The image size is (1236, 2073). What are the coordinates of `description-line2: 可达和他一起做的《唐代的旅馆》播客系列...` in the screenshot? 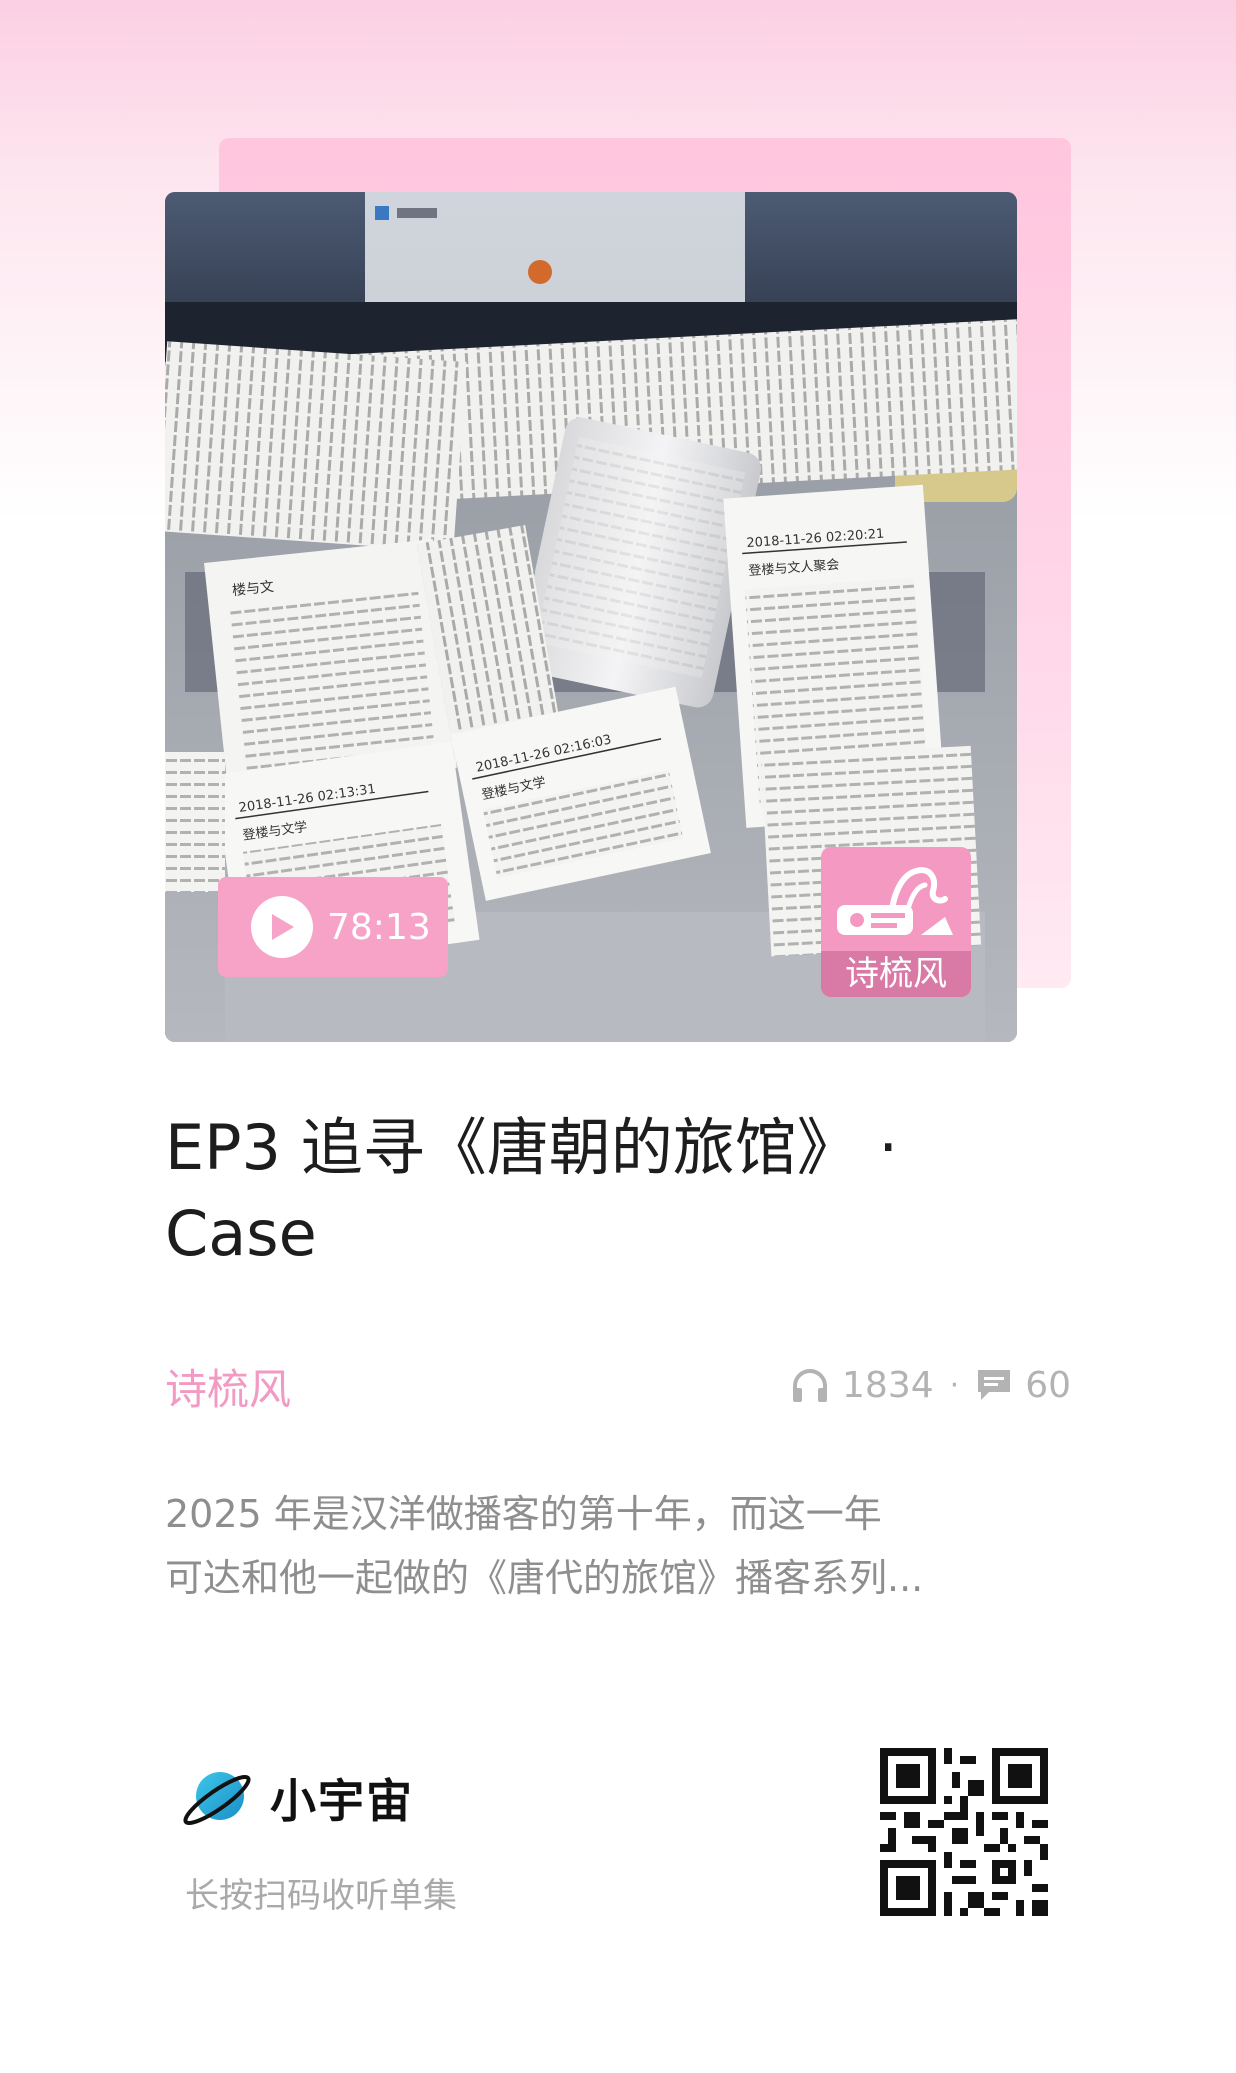 It's located at (544, 1578).